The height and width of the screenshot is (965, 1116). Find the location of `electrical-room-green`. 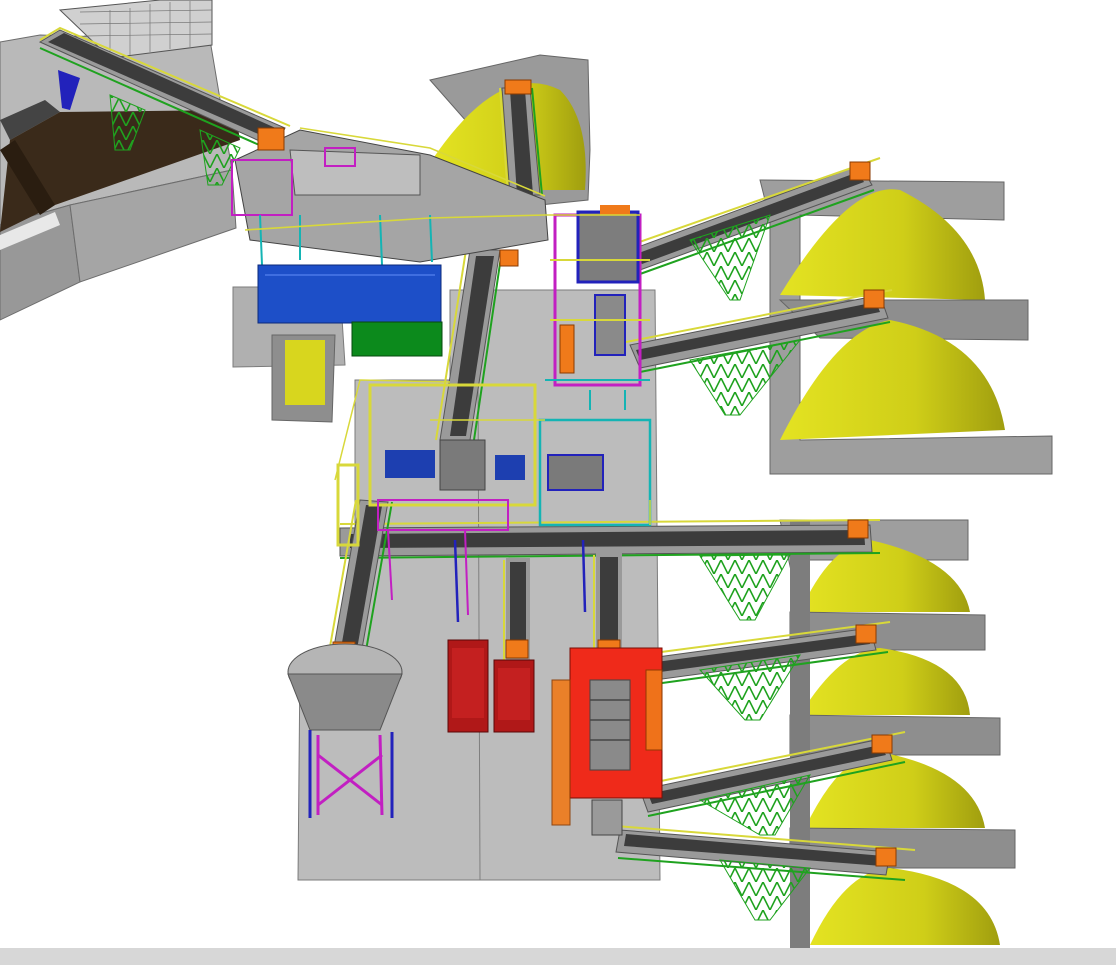

electrical-room-green is located at coordinates (397, 339).